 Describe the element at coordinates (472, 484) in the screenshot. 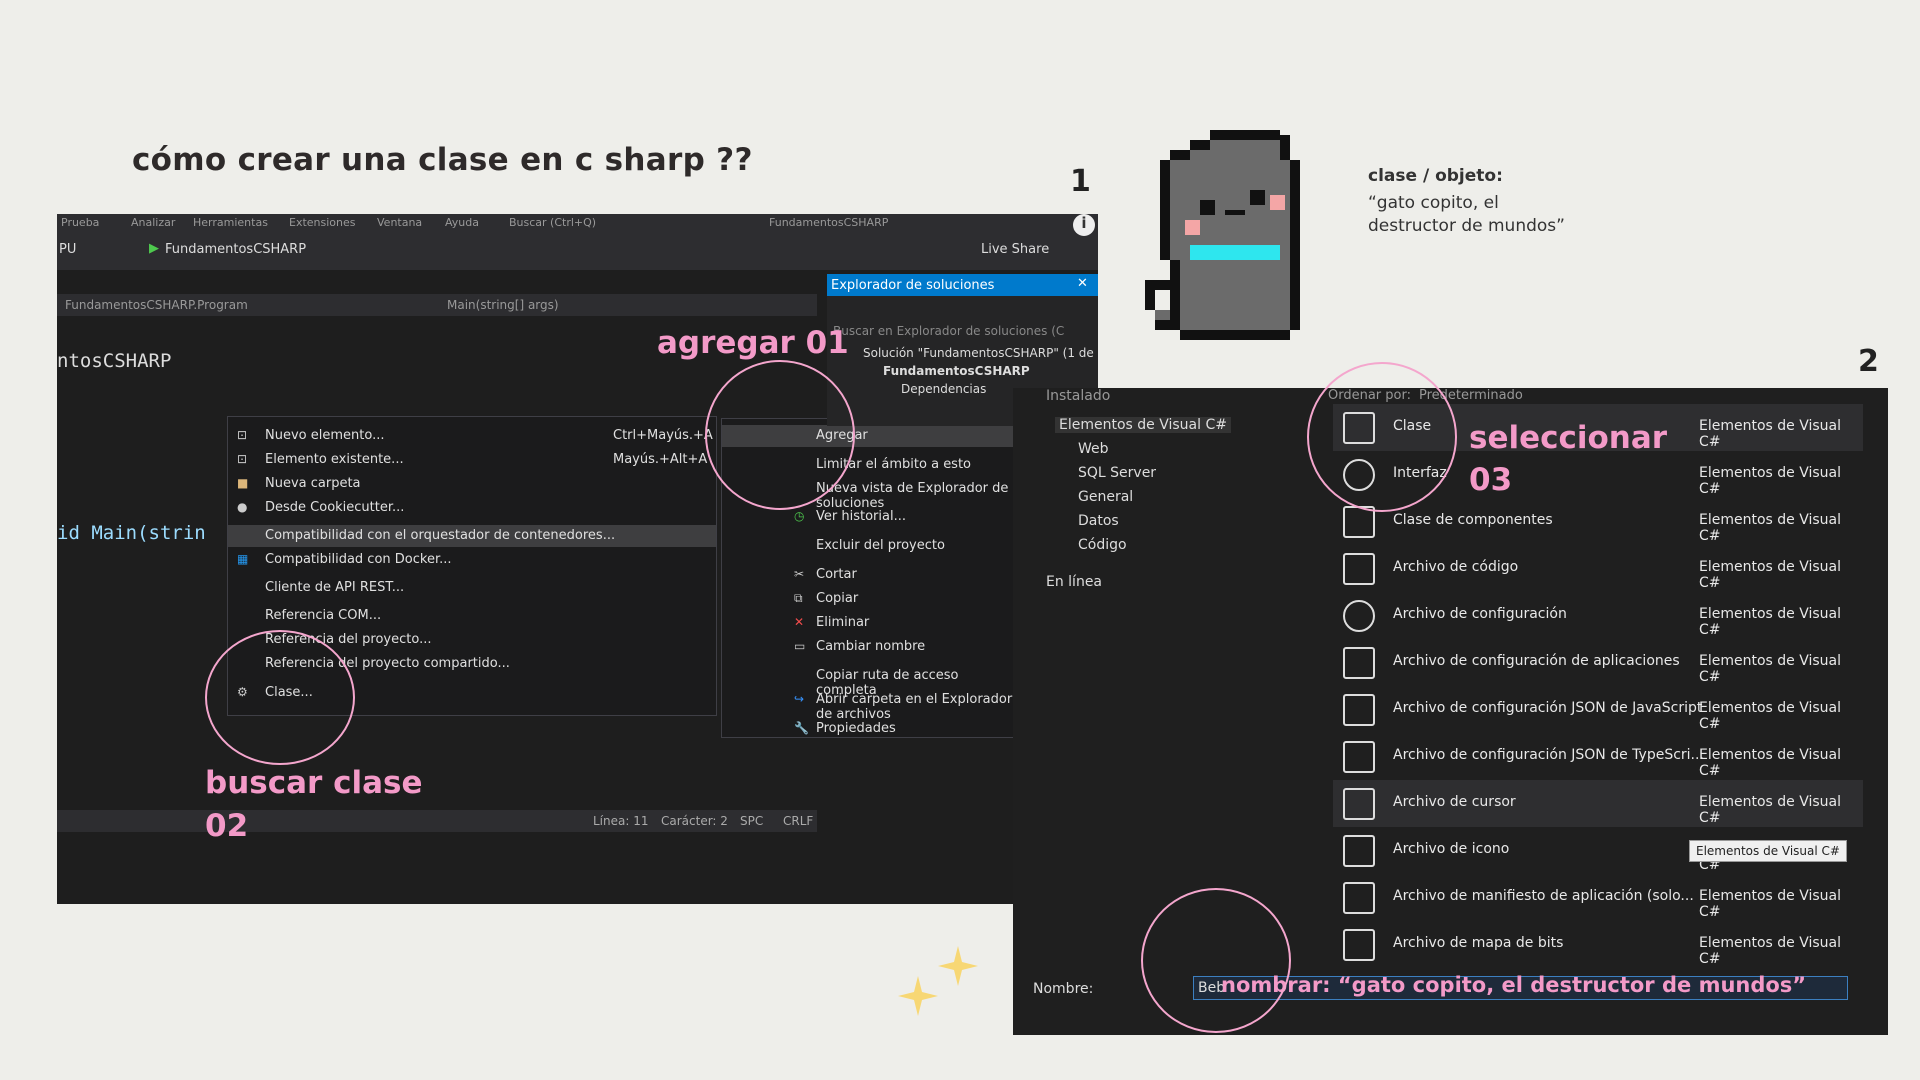

I see `menu-item-nueva-carpeta: ■ Nueva carpeta` at that location.